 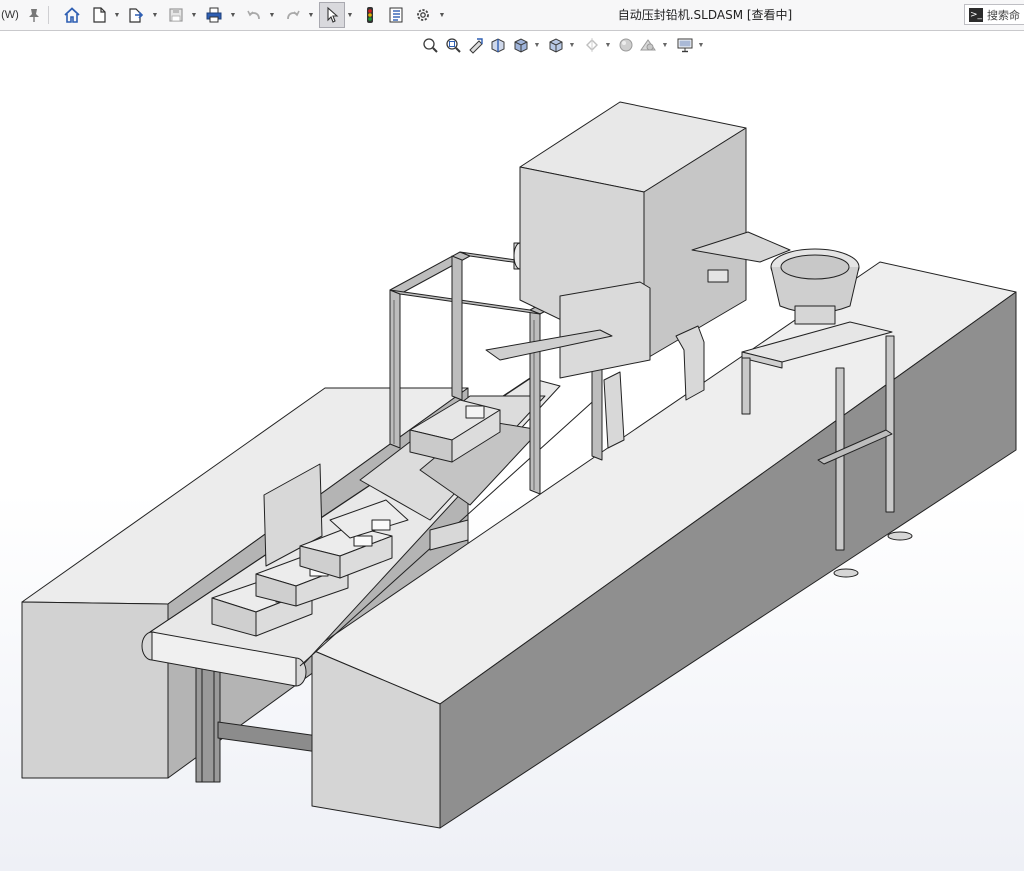 I want to click on print-dropdown-chevron-icon: ▼, so click(x=233, y=15).